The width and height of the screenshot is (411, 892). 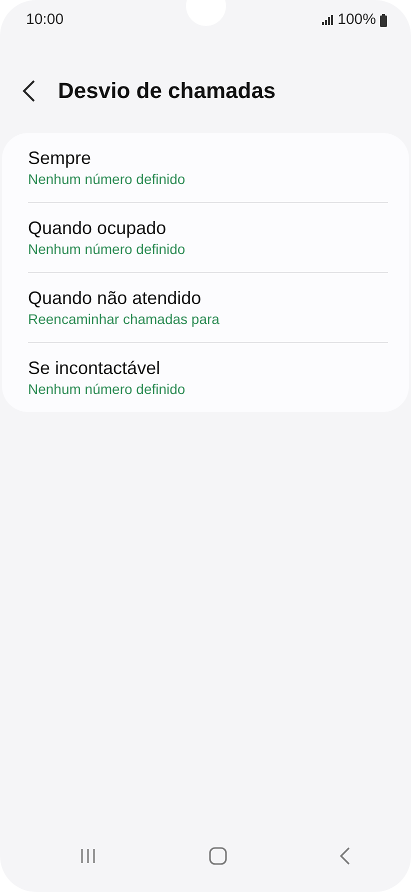 What do you see at coordinates (208, 298) in the screenshot?
I see `setting-title: Quando não atendido` at bounding box center [208, 298].